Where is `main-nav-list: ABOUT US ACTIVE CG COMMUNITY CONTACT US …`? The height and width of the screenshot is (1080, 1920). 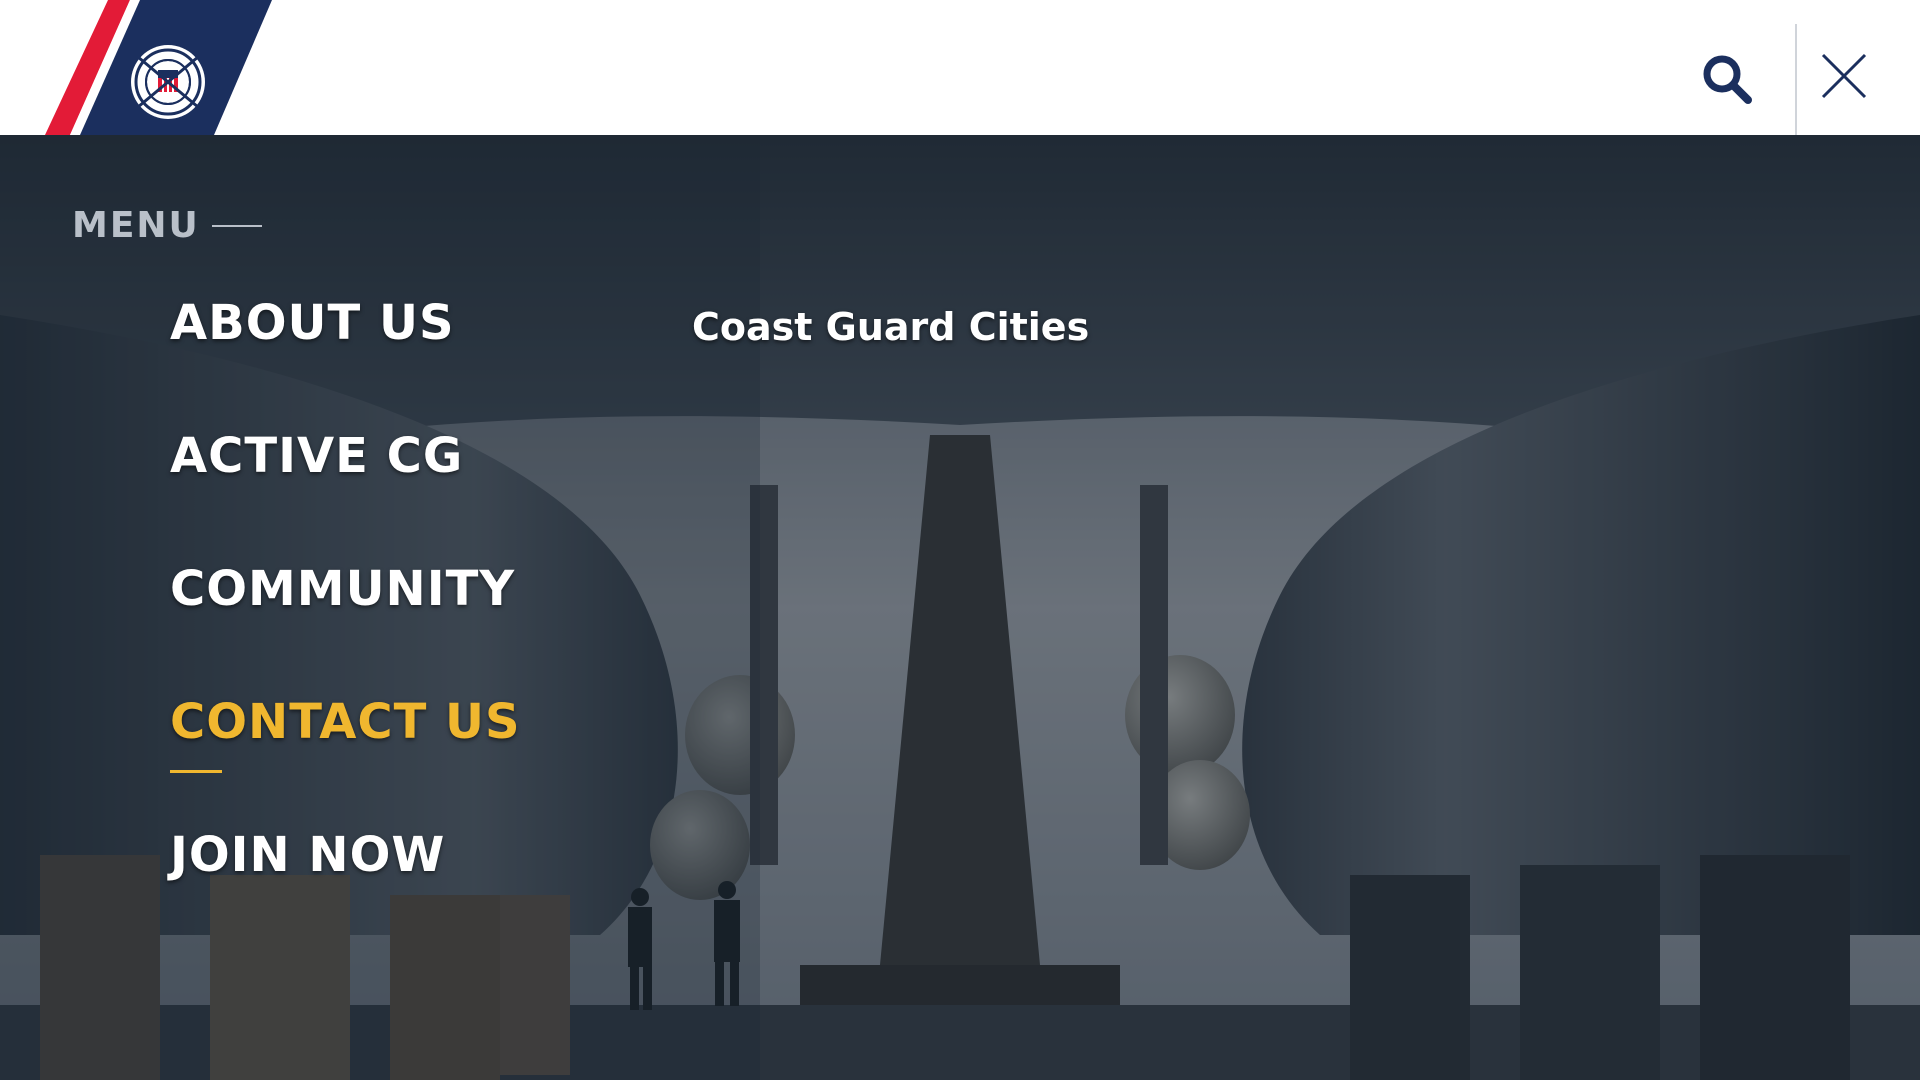 main-nav-list: ABOUT US ACTIVE CG COMMUNITY CONTACT US … is located at coordinates (345, 627).